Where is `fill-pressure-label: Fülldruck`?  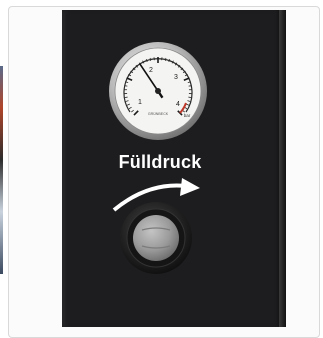
fill-pressure-label: Fülldruck is located at coordinates (160, 162).